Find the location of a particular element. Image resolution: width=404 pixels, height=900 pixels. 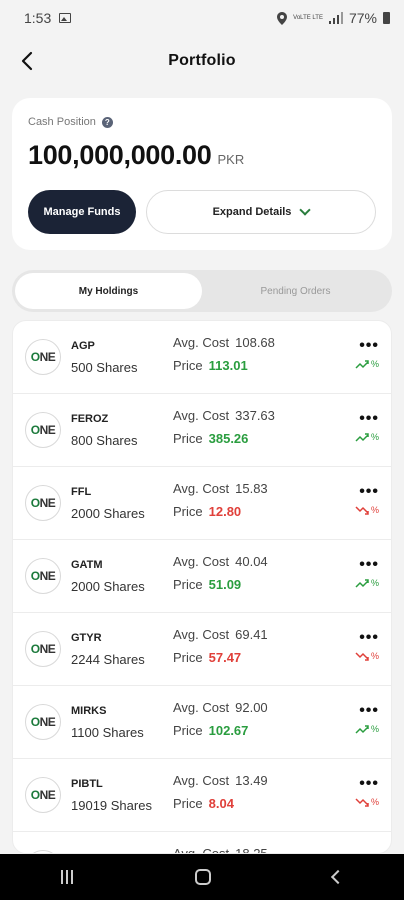

avg-cost-value: 40.04 is located at coordinates (251, 561).